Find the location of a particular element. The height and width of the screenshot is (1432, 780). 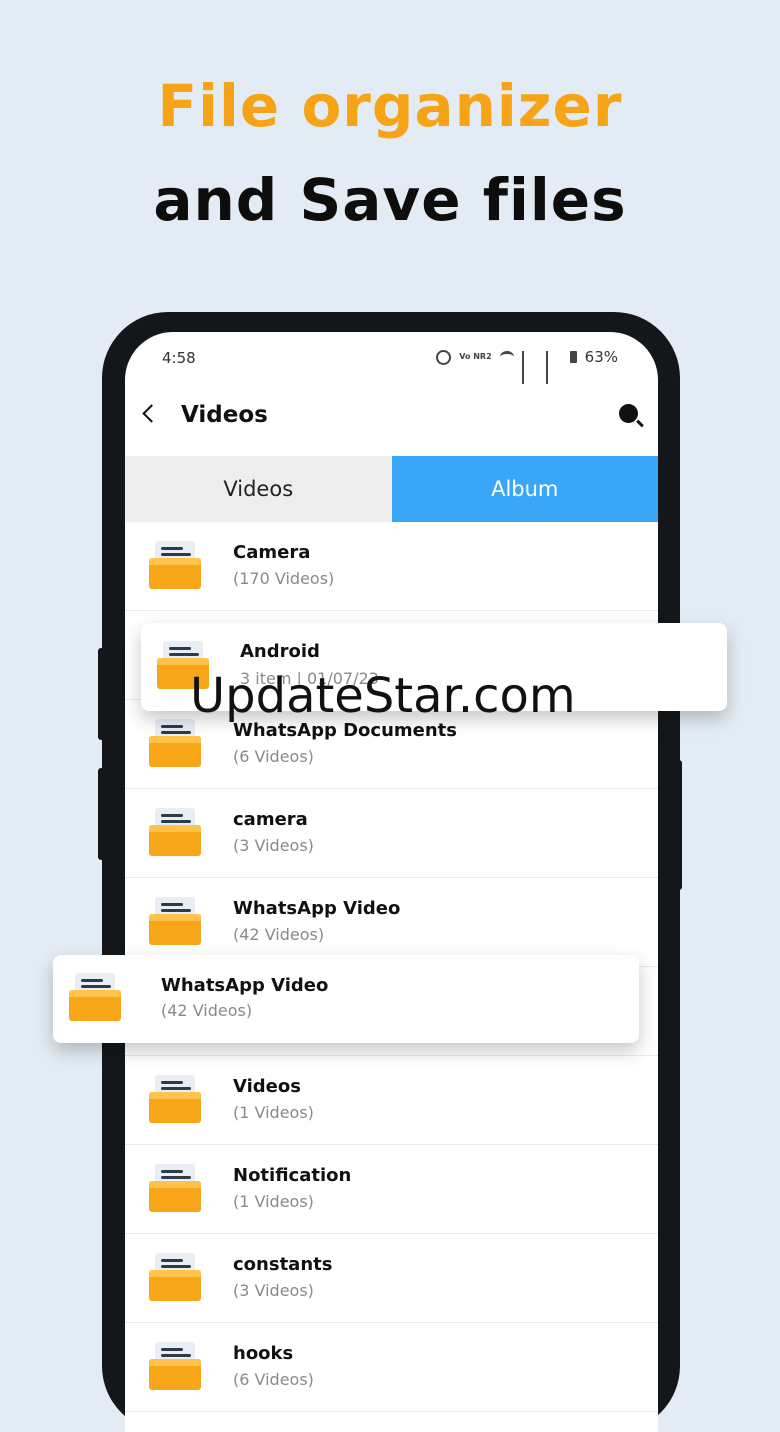

album-name: Videos is located at coordinates (267, 1086).